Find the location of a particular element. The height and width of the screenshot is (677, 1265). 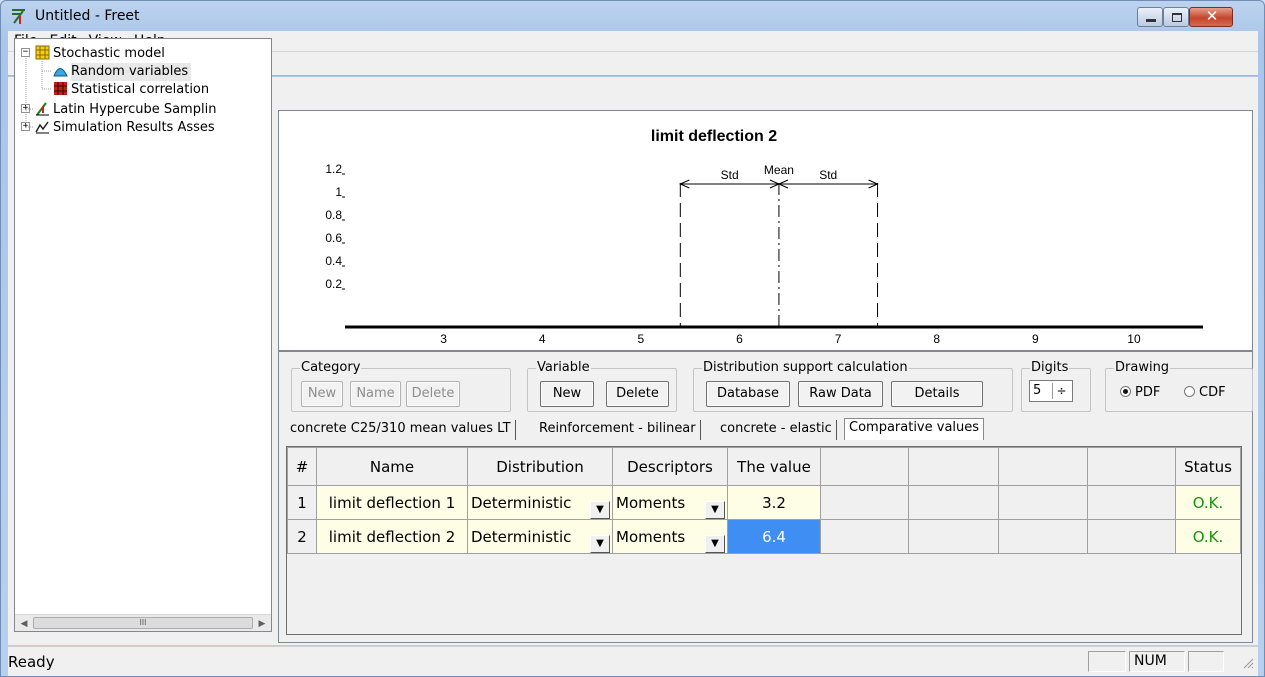

header-num: # is located at coordinates (302, 466).